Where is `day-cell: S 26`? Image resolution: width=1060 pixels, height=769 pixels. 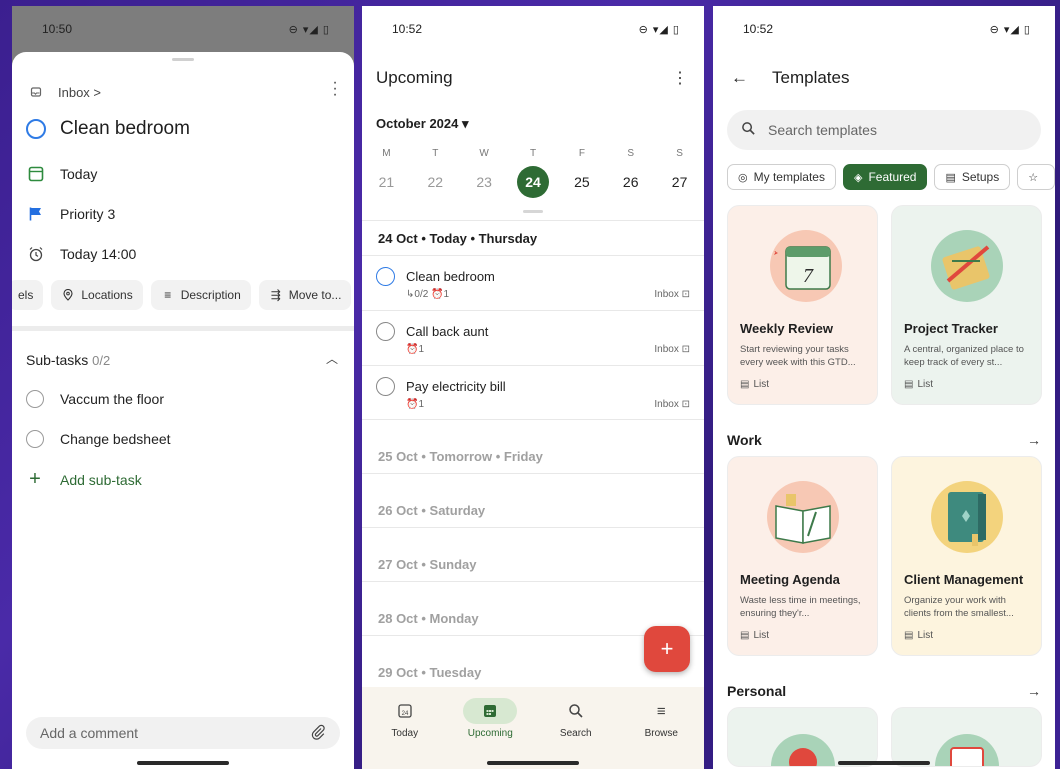
day-cell: S 26 is located at coordinates (630, 173).